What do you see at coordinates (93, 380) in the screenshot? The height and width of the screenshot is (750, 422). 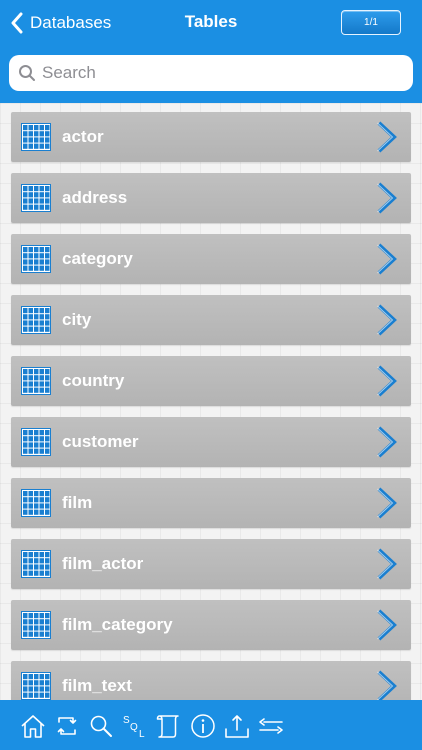 I see `table-name: country` at bounding box center [93, 380].